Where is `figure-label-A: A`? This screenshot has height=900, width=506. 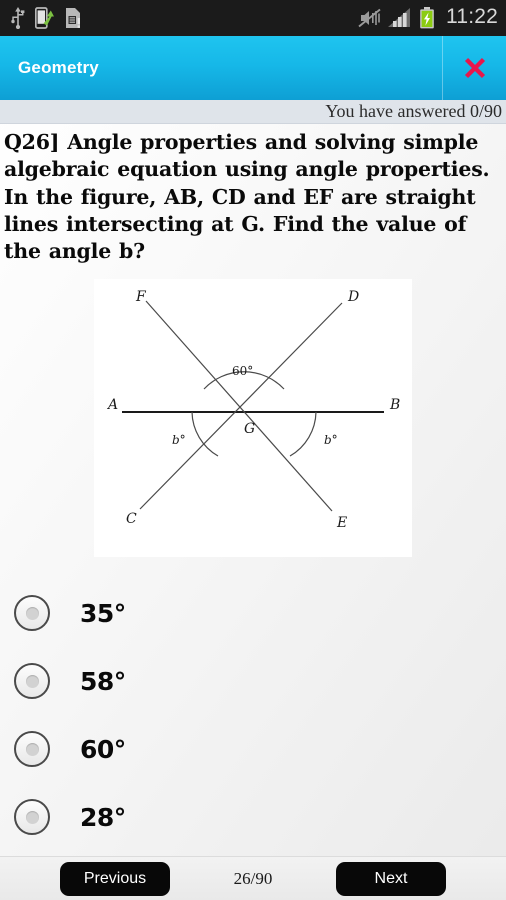
figure-label-A: A is located at coordinates (112, 405).